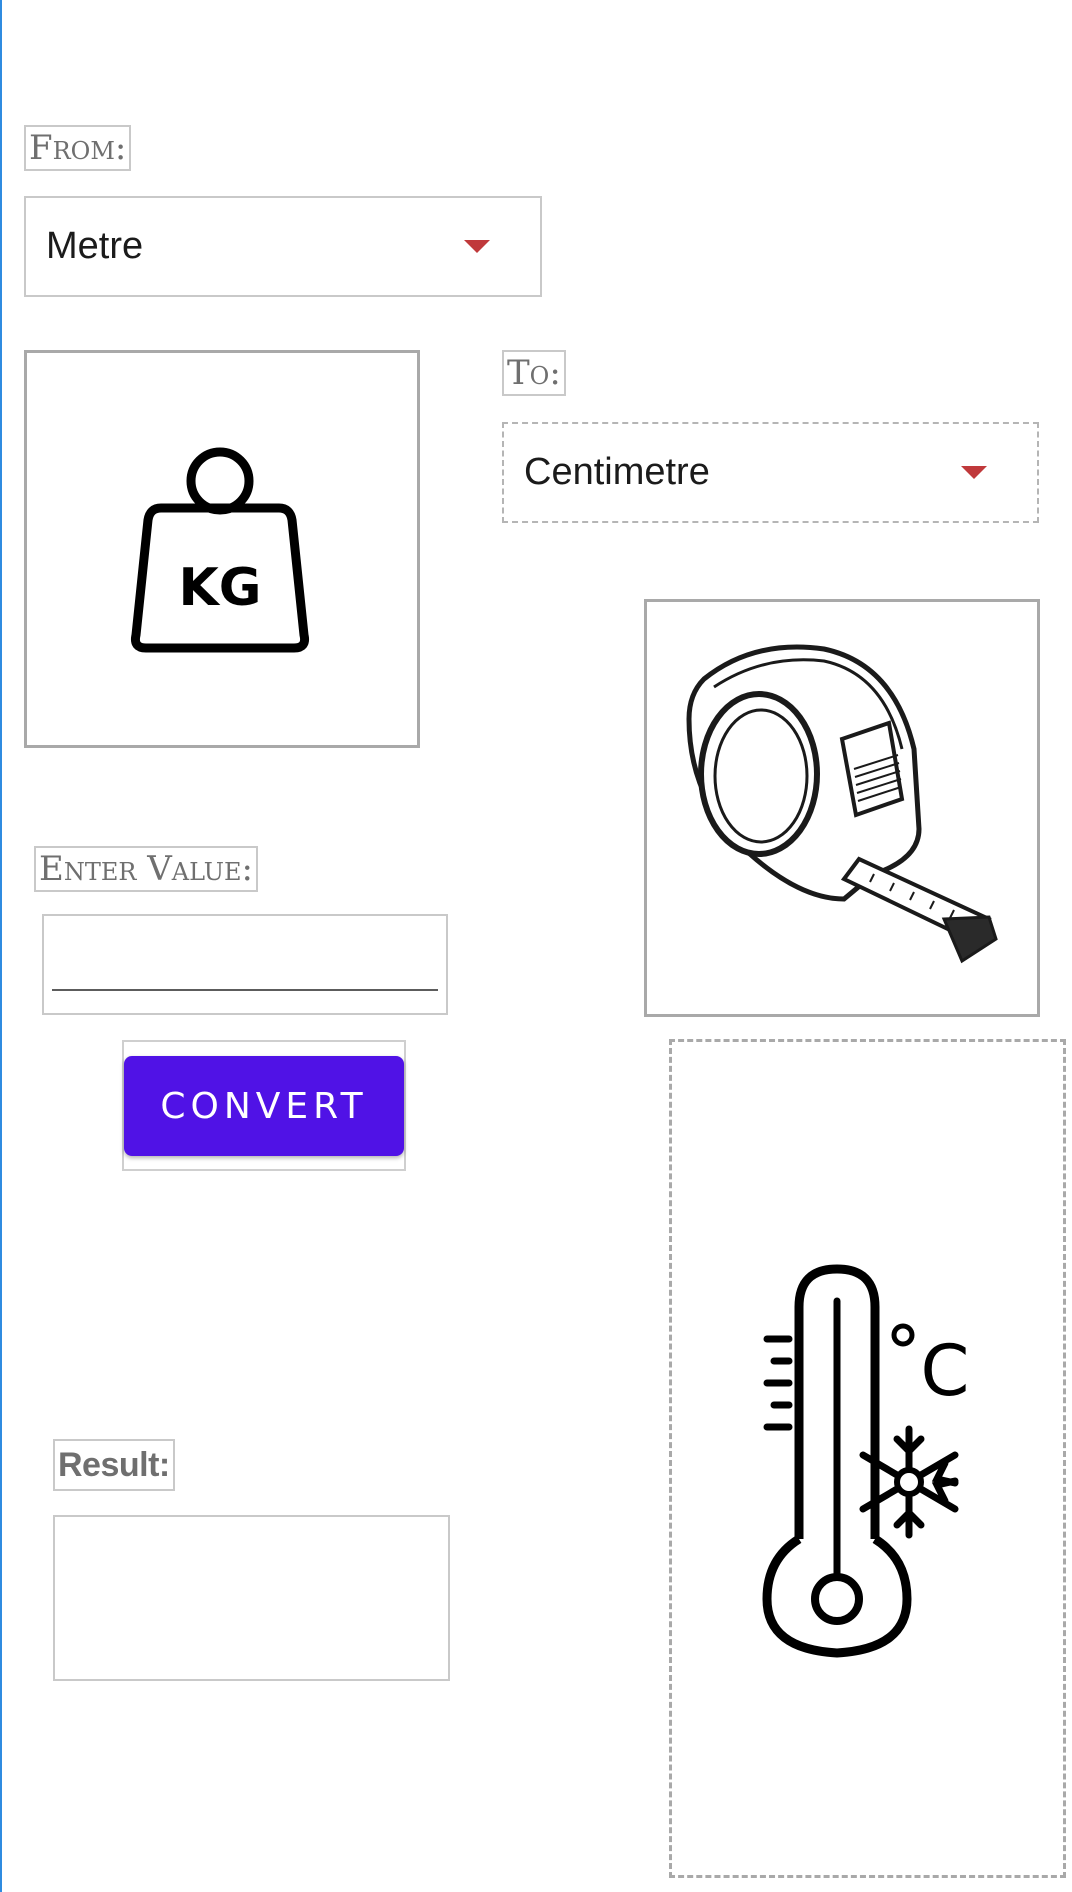 This screenshot has width=1072, height=1892. Describe the element at coordinates (617, 472) in the screenshot. I see `to-unit-value: Centimetre` at that location.